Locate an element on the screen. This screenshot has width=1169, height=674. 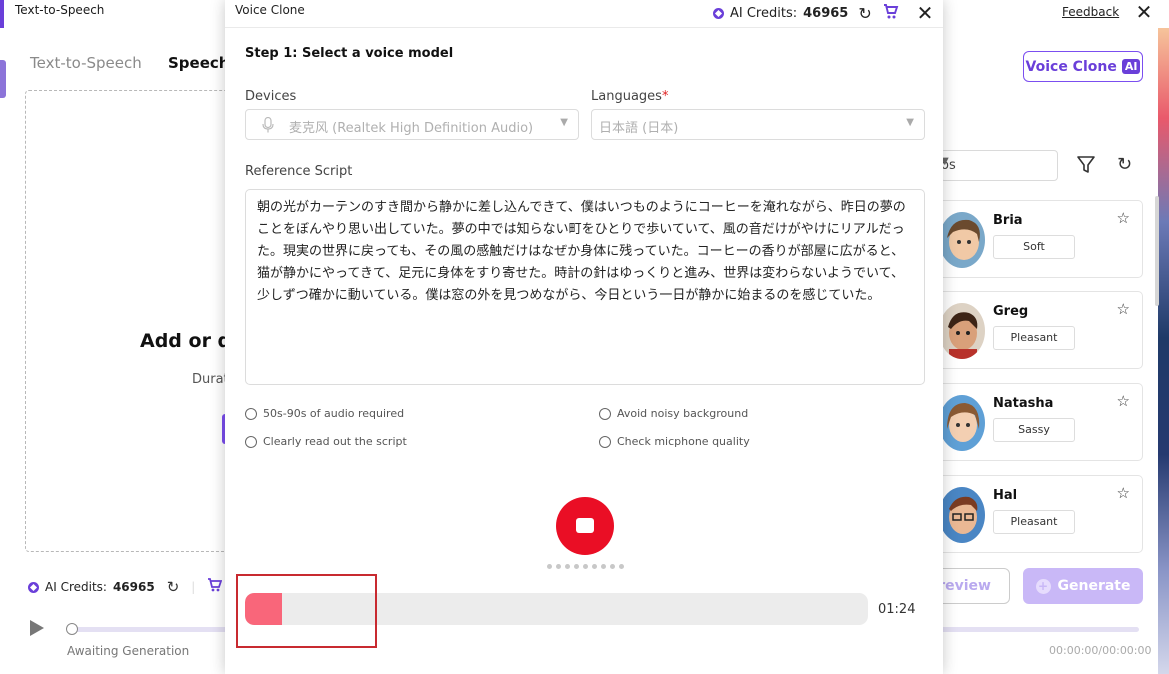
voice-clone-label: Voice Clone is located at coordinates (1071, 66).